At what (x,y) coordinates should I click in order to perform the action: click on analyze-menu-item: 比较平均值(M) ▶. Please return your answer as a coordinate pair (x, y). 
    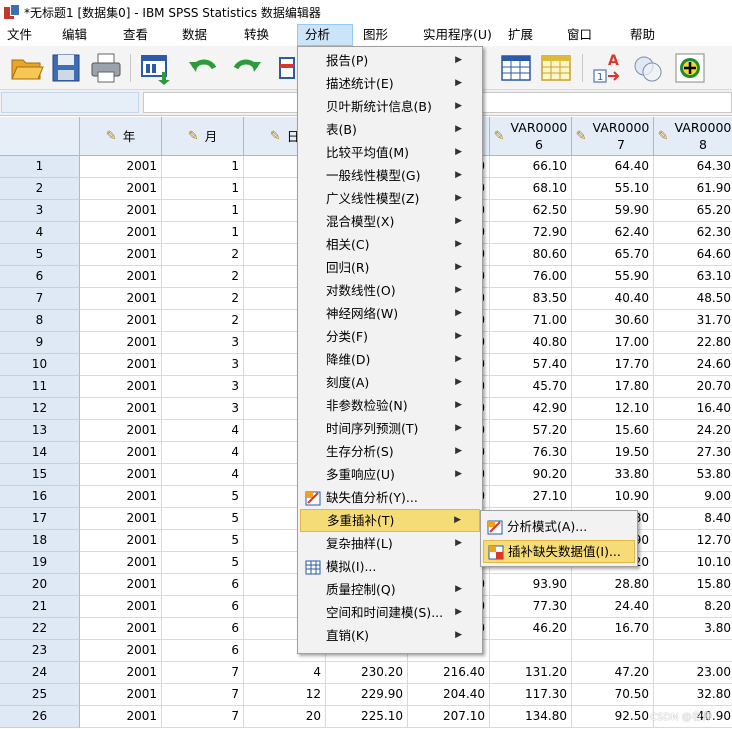
    Looking at the image, I should click on (390, 152).